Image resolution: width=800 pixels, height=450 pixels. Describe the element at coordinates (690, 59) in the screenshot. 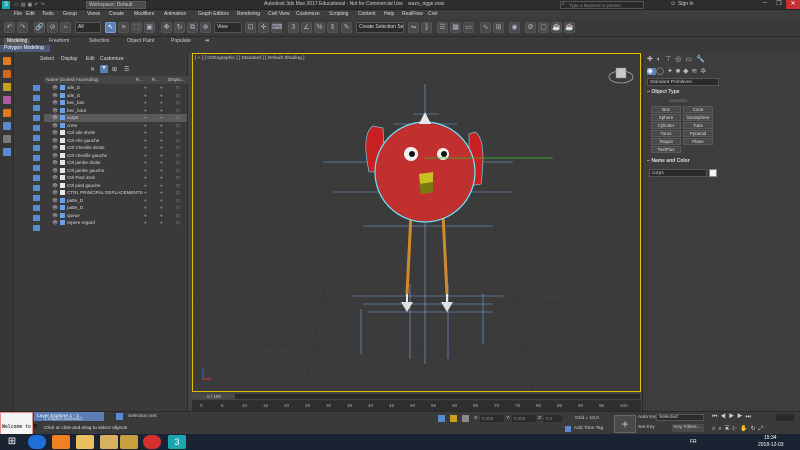

I see `display-tab-icon: ▭` at that location.